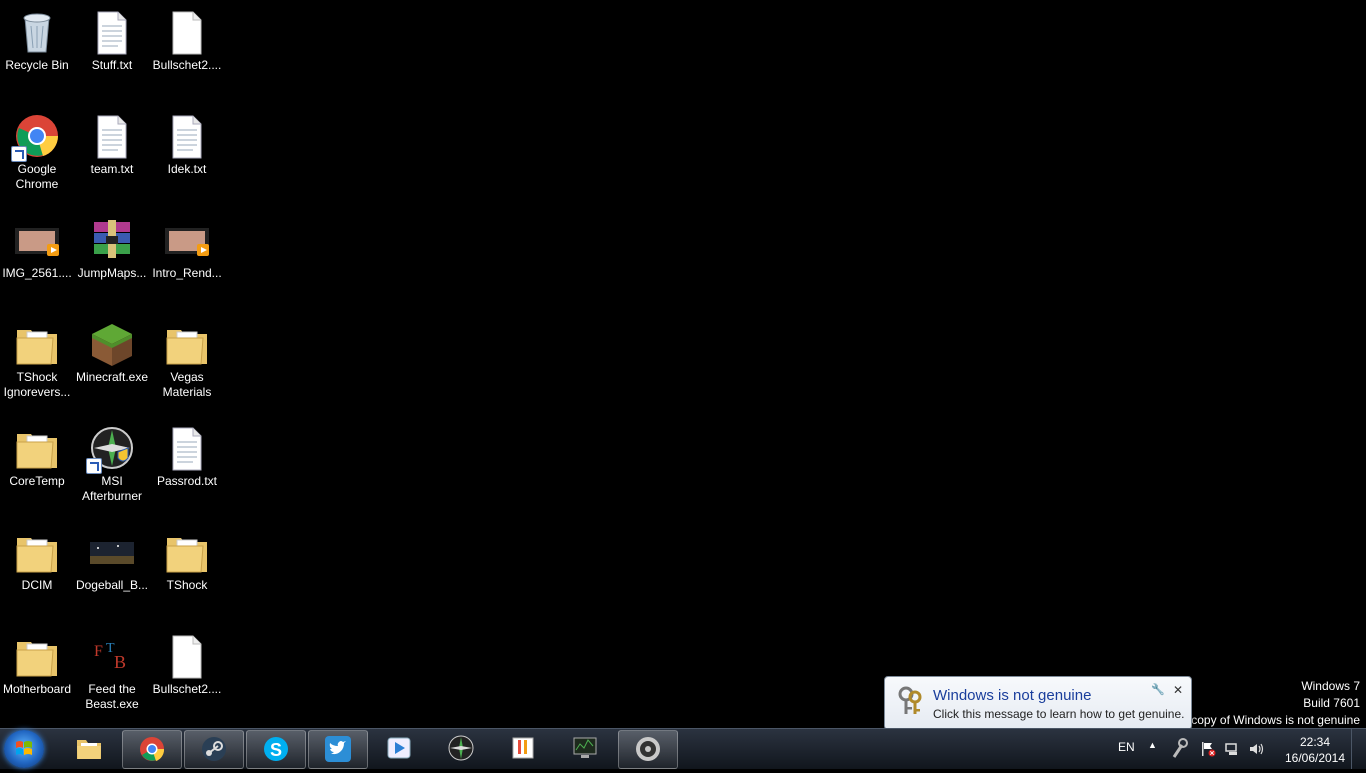  I want to click on desktop-icon-stuff-txt: Stuff.txt, so click(112, 36).